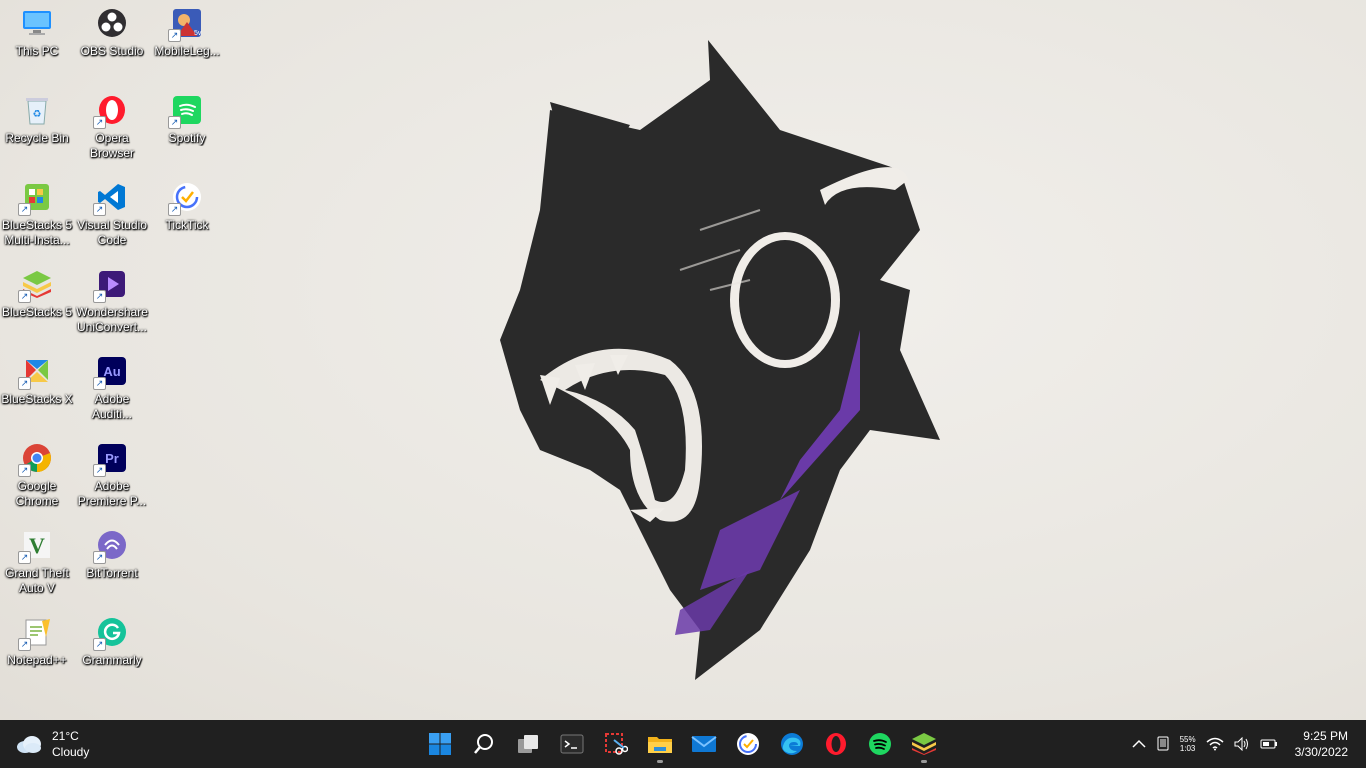 The image size is (1366, 768). Describe the element at coordinates (76, 744) in the screenshot. I see `weather-widget: 21°C Cloudy` at that location.